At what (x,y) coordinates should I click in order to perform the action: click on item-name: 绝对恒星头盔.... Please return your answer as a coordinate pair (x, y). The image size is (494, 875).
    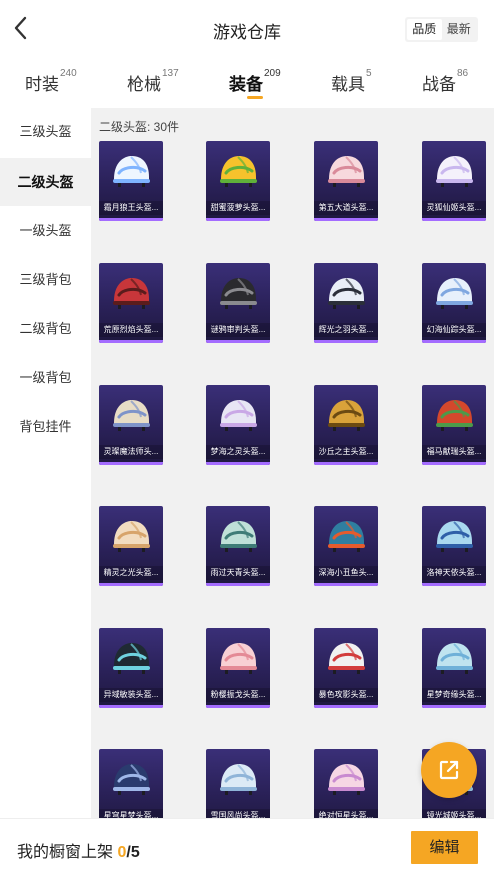
    Looking at the image, I should click on (346, 813).